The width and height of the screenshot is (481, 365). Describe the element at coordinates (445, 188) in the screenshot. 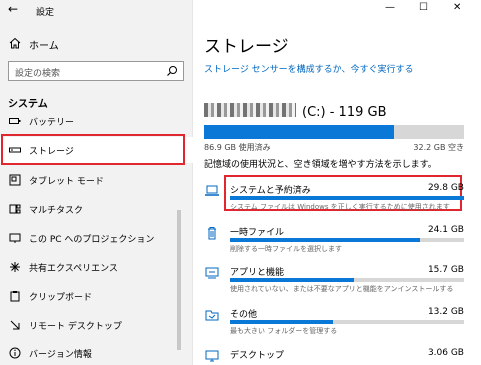

I see `category-size: 29.8 GB` at that location.